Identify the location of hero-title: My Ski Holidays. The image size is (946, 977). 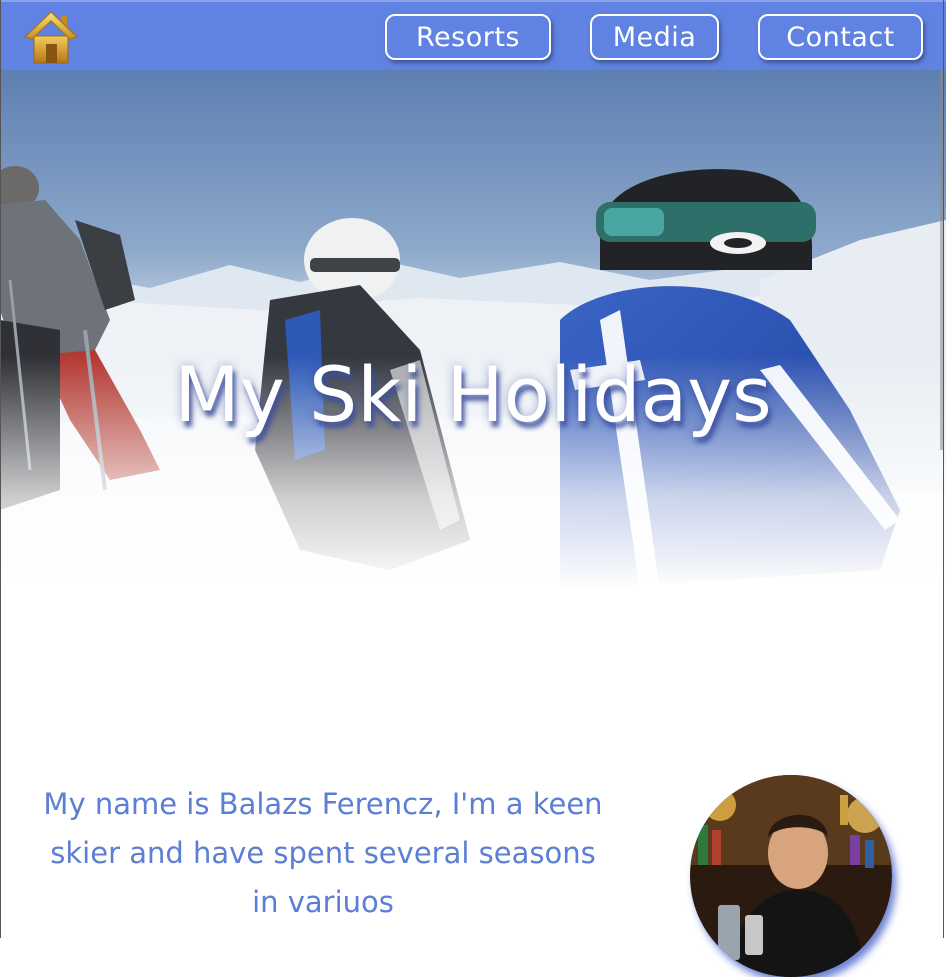
(473, 394).